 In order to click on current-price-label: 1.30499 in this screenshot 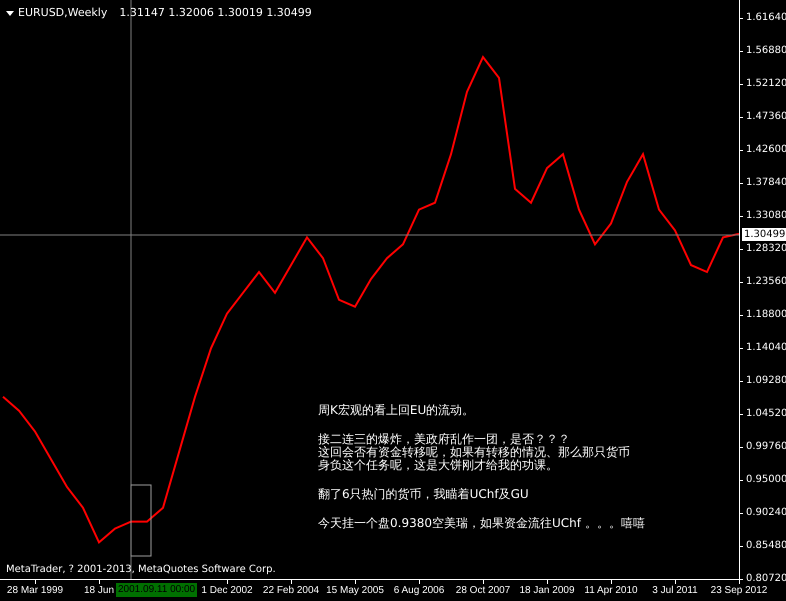, I will do `click(764, 234)`.